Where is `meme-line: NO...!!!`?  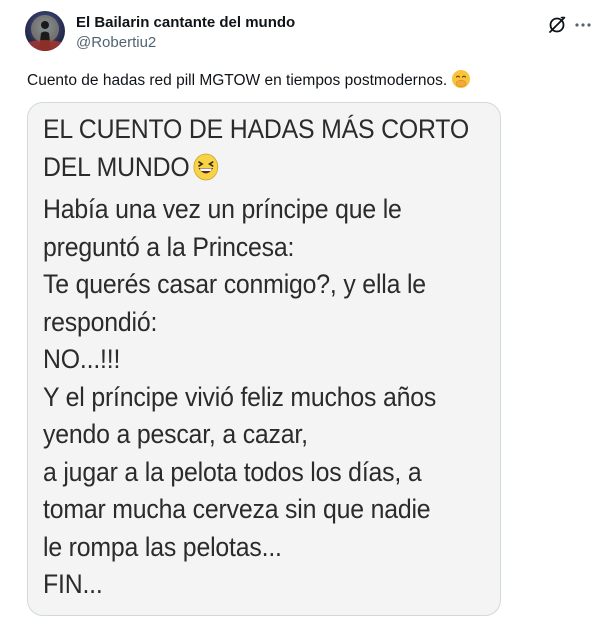 meme-line: NO...!!! is located at coordinates (82, 359).